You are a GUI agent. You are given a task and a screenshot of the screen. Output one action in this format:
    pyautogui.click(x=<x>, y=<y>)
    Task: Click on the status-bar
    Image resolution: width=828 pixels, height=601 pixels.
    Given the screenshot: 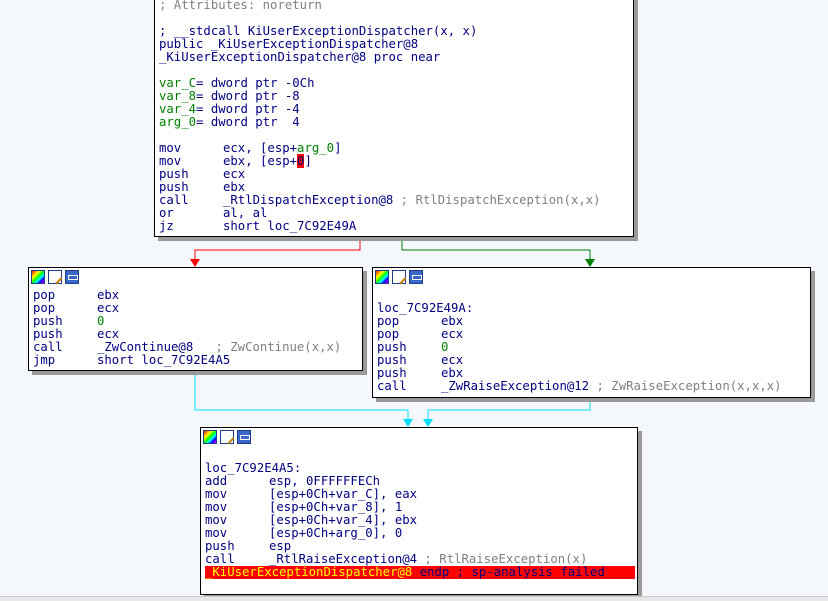 What is the action you would take?
    pyautogui.click(x=414, y=598)
    